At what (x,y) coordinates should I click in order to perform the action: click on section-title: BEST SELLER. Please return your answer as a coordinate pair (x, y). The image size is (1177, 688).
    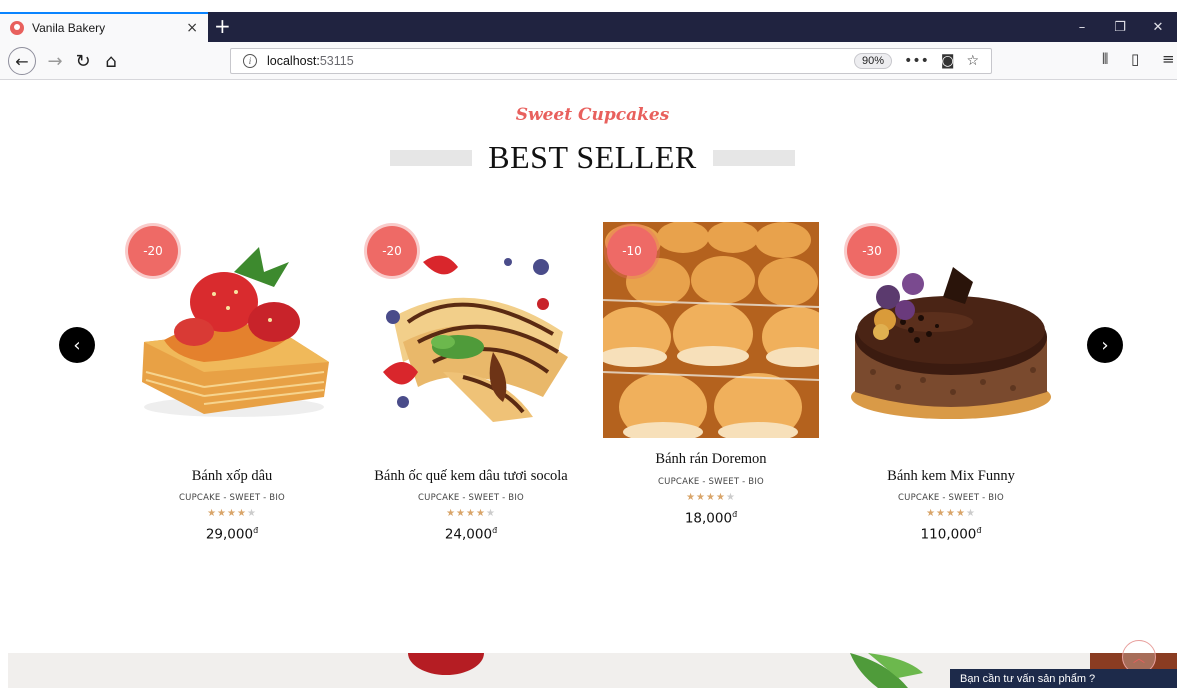
    Looking at the image, I should click on (592, 157).